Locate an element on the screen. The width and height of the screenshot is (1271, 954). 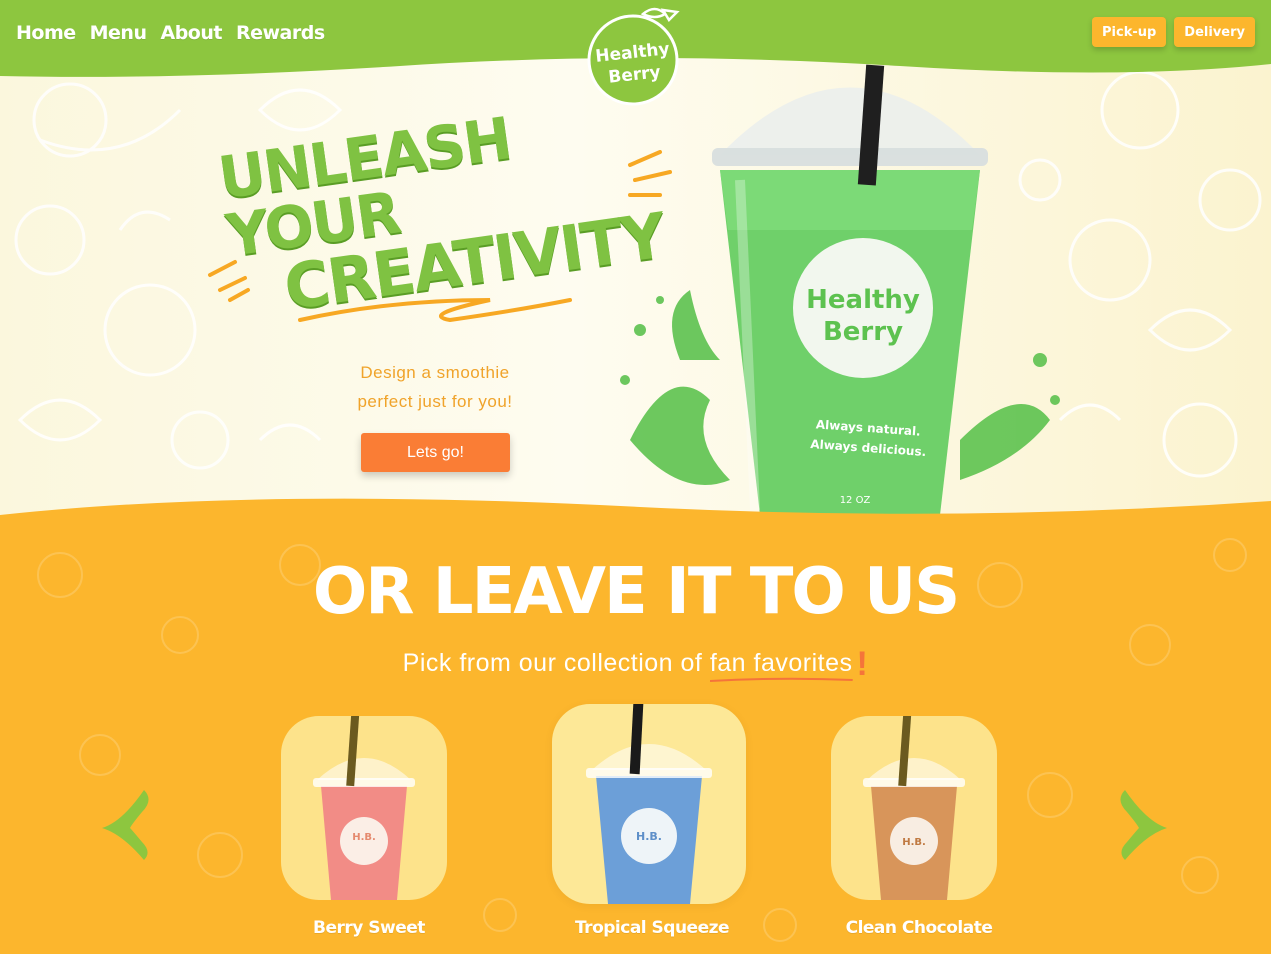
favorite-card-berry-sweet: H.B. is located at coordinates (364, 808).